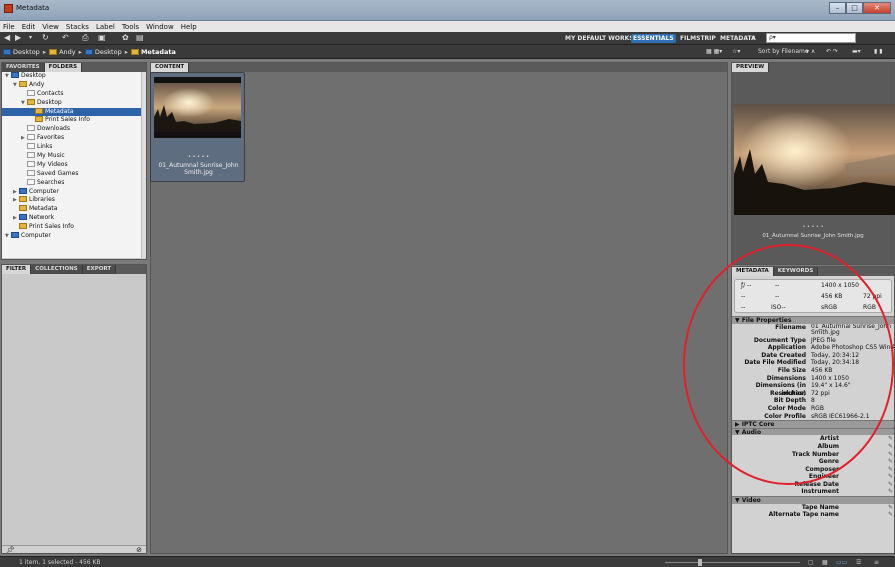  Describe the element at coordinates (9, 27) in the screenshot. I see `menu-file: File` at that location.